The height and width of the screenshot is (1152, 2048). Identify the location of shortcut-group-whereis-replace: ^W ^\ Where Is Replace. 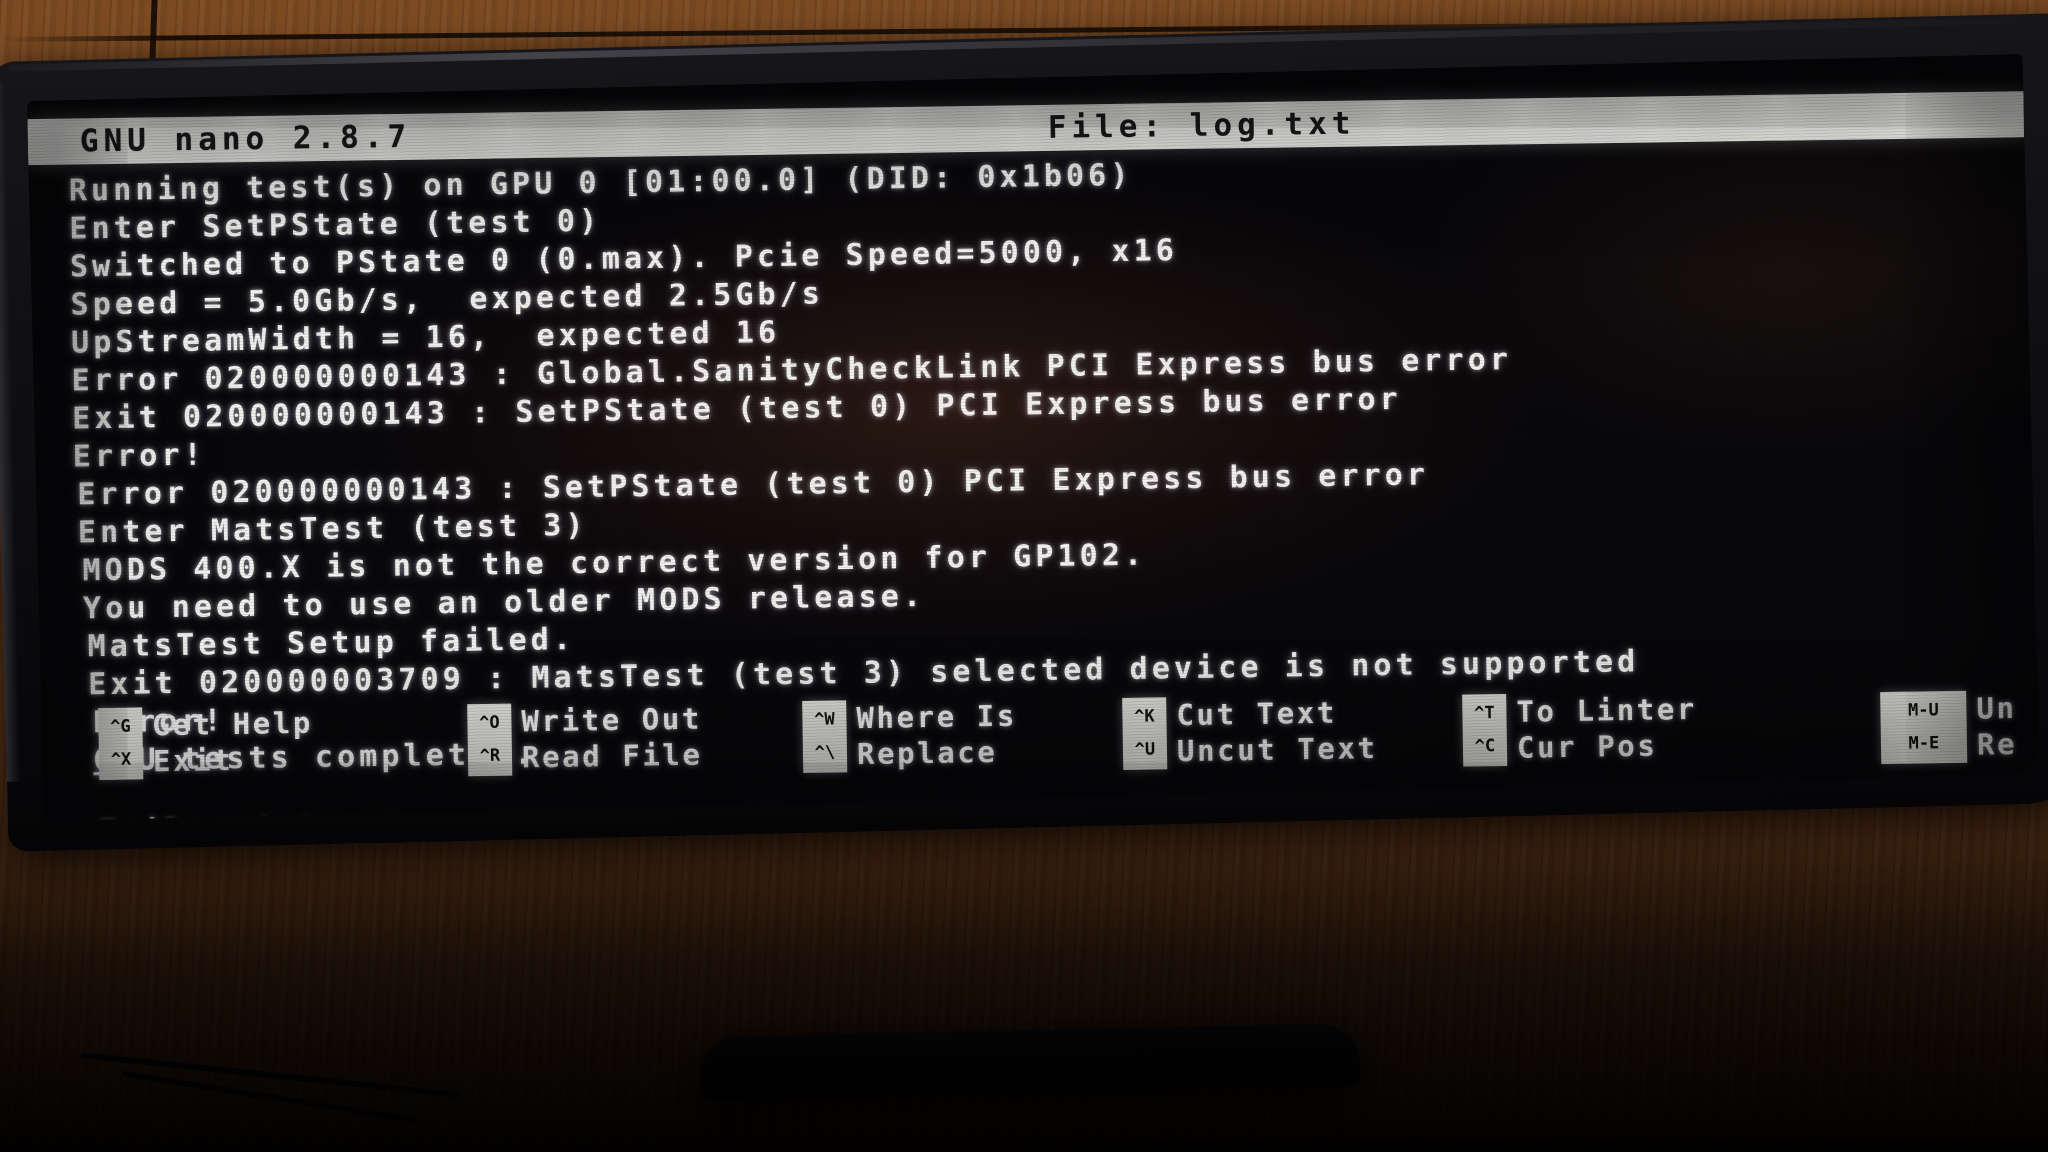
(910, 736).